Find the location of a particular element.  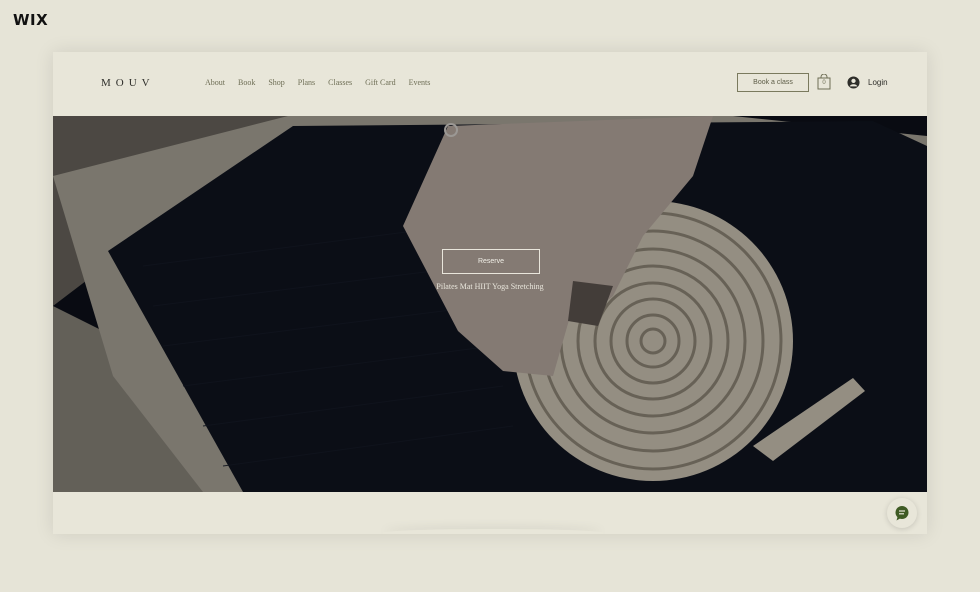

next-section is located at coordinates (490, 513).